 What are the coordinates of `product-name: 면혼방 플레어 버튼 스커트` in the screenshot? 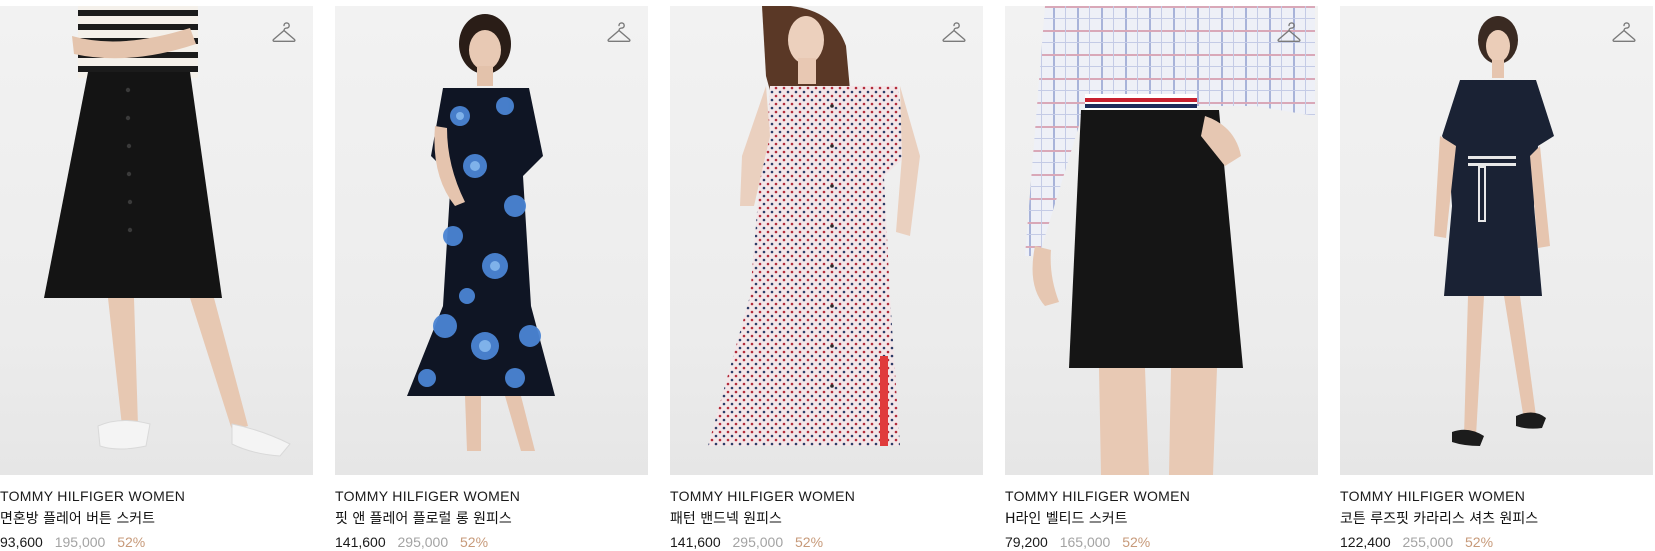 It's located at (156, 519).